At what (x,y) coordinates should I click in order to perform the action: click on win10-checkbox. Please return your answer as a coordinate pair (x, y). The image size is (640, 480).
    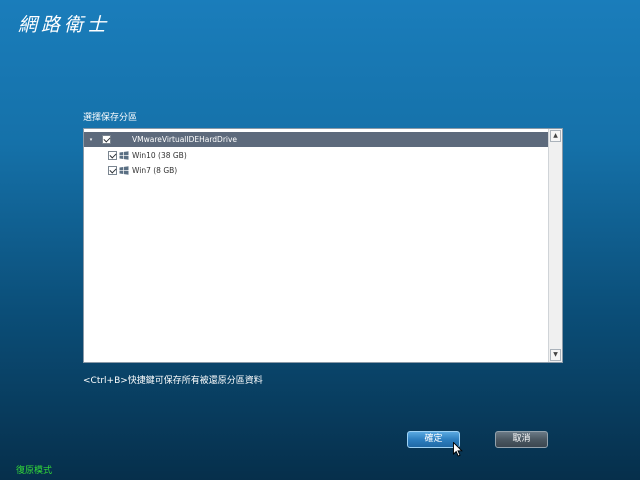
    Looking at the image, I should click on (112, 155).